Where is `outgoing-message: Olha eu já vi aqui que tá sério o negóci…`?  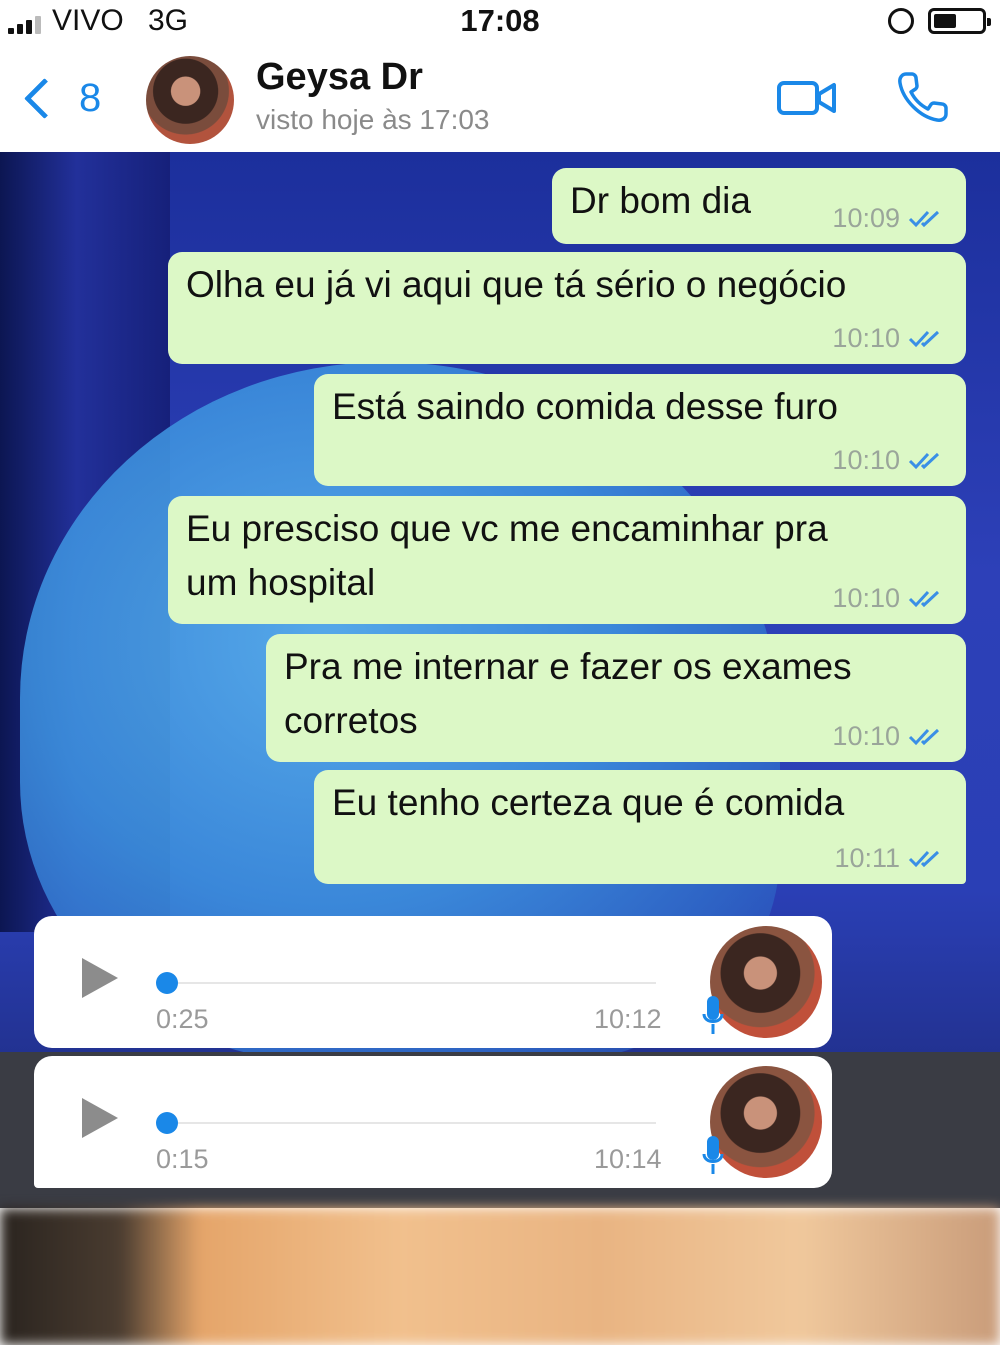 outgoing-message: Olha eu já vi aqui que tá sério o negóci… is located at coordinates (567, 308).